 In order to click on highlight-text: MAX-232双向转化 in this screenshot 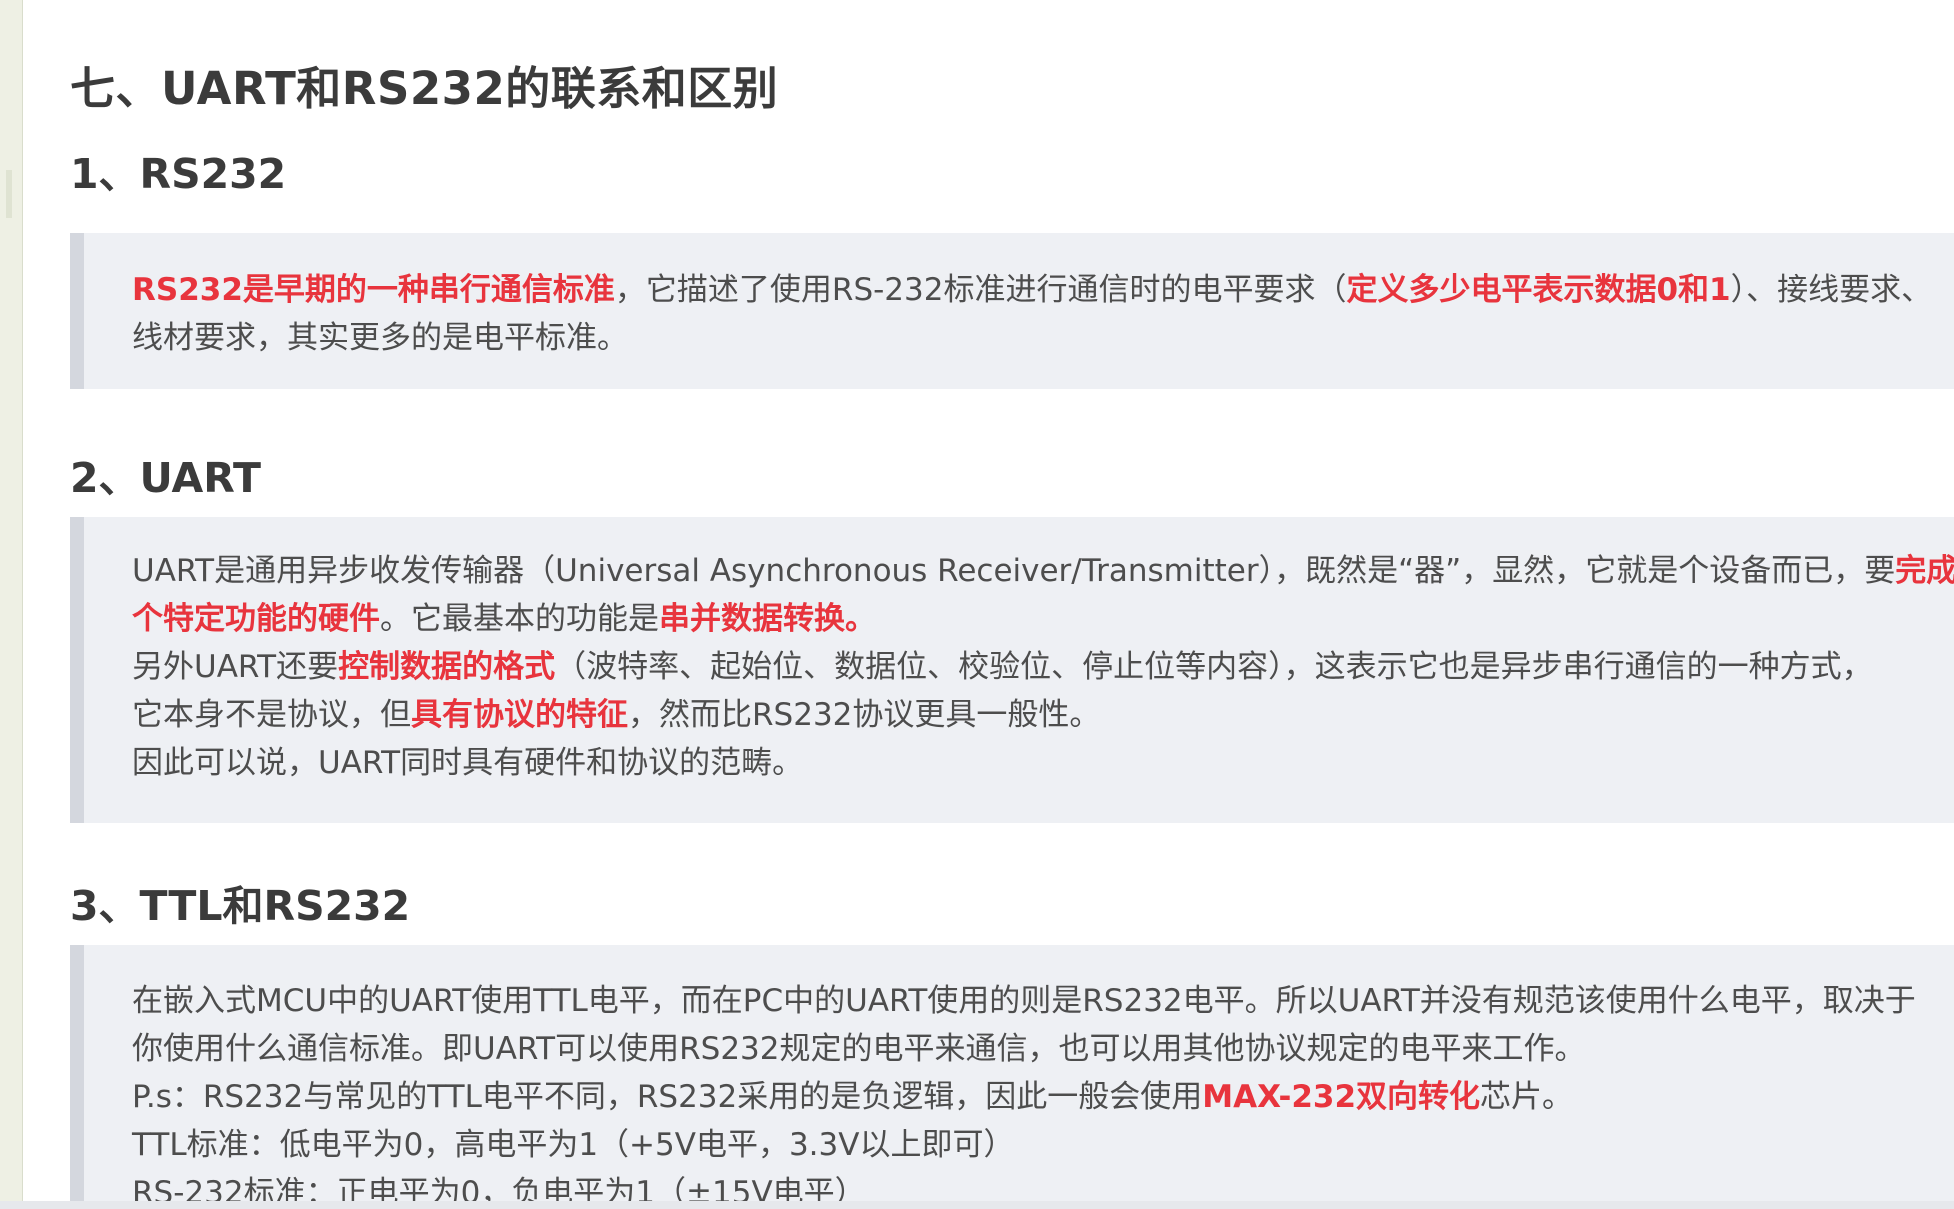, I will do `click(1341, 1097)`.